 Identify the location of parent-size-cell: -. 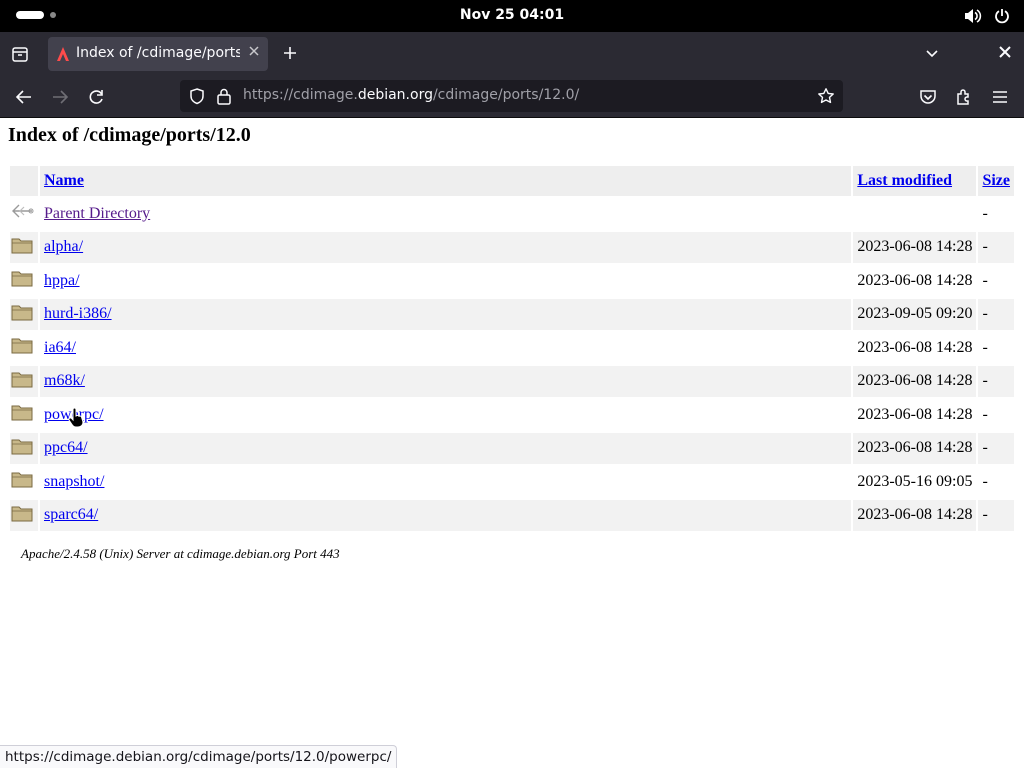
(985, 213).